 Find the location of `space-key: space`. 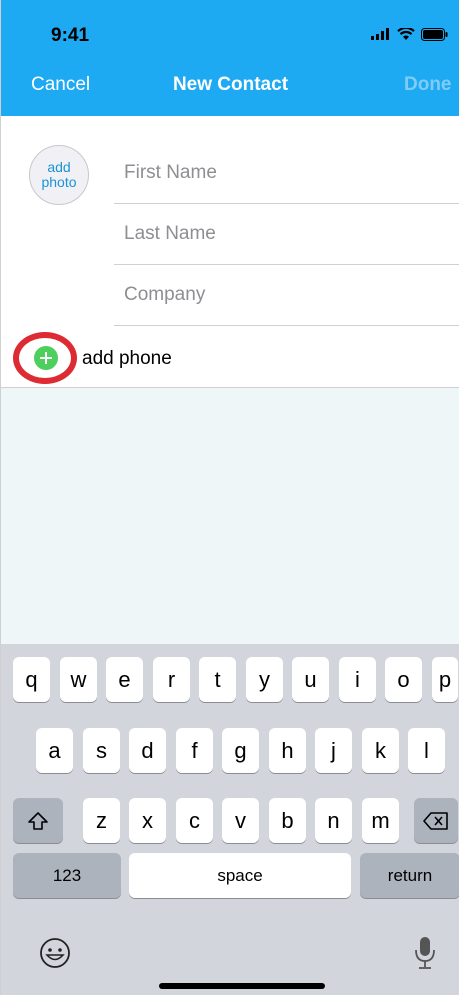

space-key: space is located at coordinates (240, 875).